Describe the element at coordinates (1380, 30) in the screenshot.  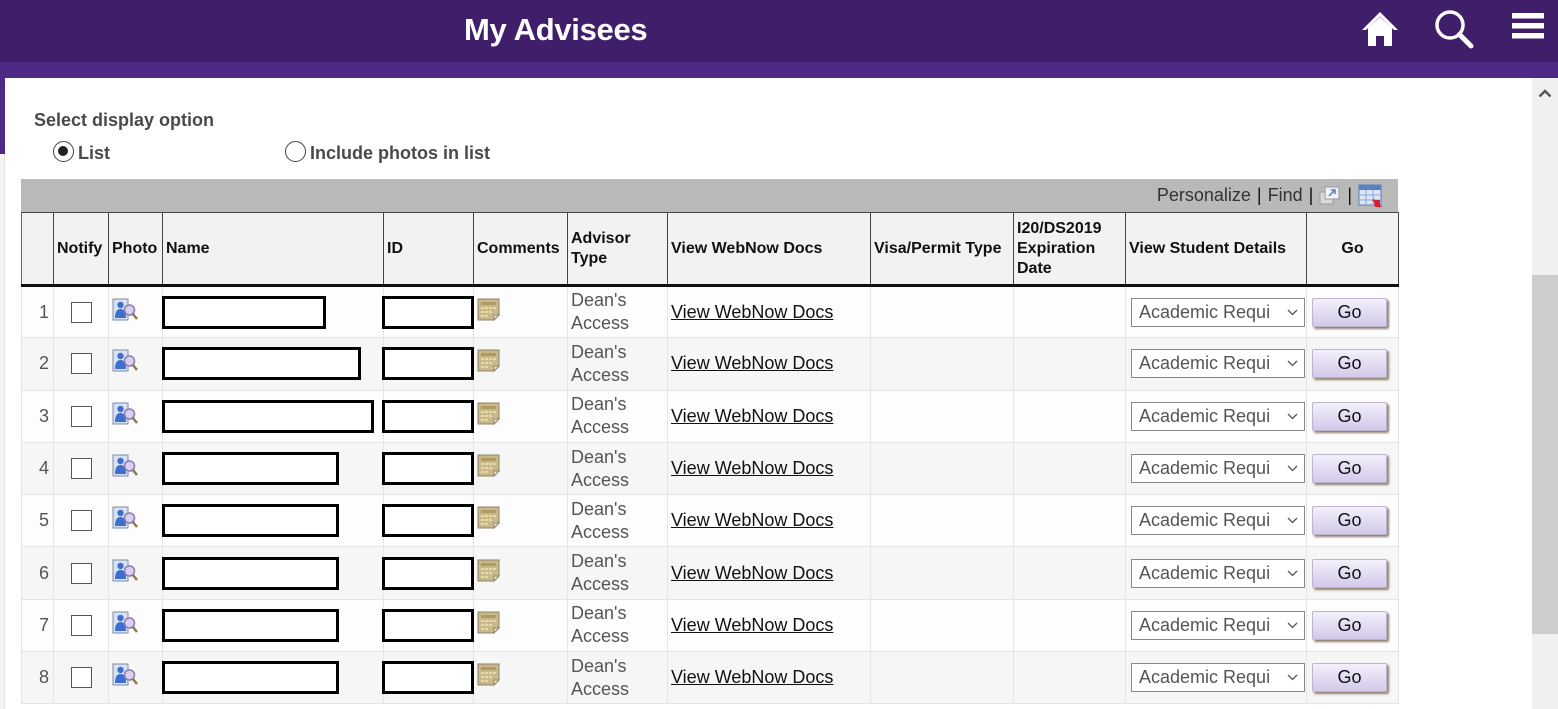
I see `home-icon` at that location.